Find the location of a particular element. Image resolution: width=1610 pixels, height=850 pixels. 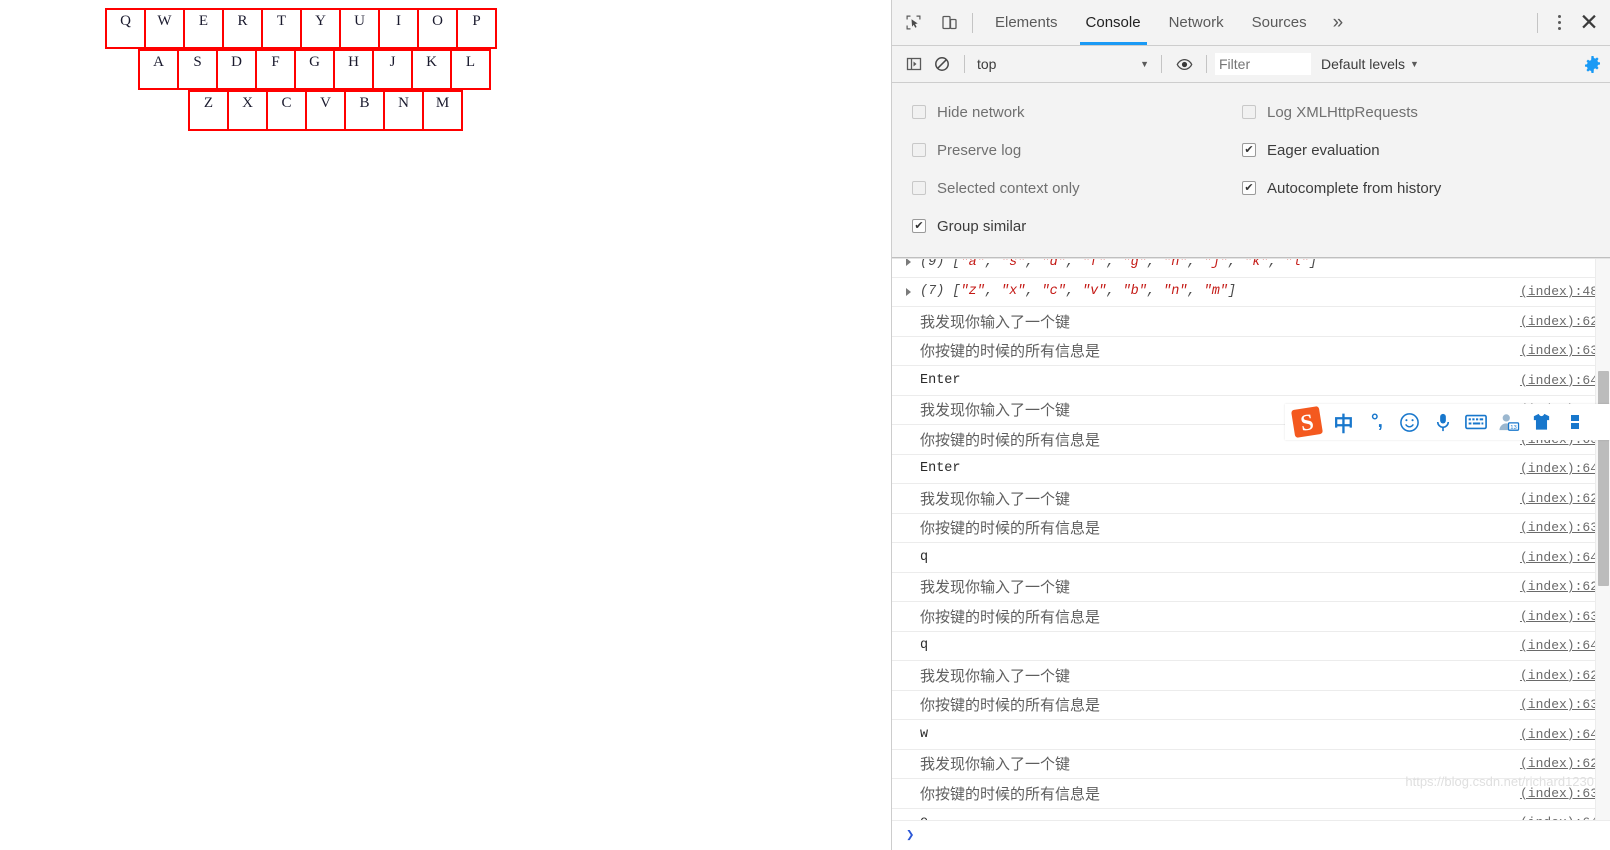

settings-gear-icon is located at coordinates (1592, 64).